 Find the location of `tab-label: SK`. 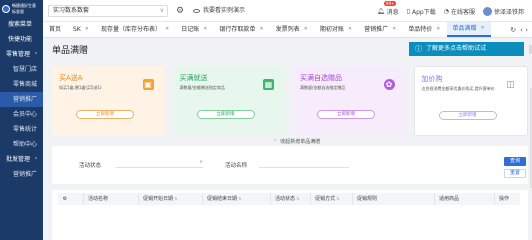

tab-label: SK is located at coordinates (77, 29).